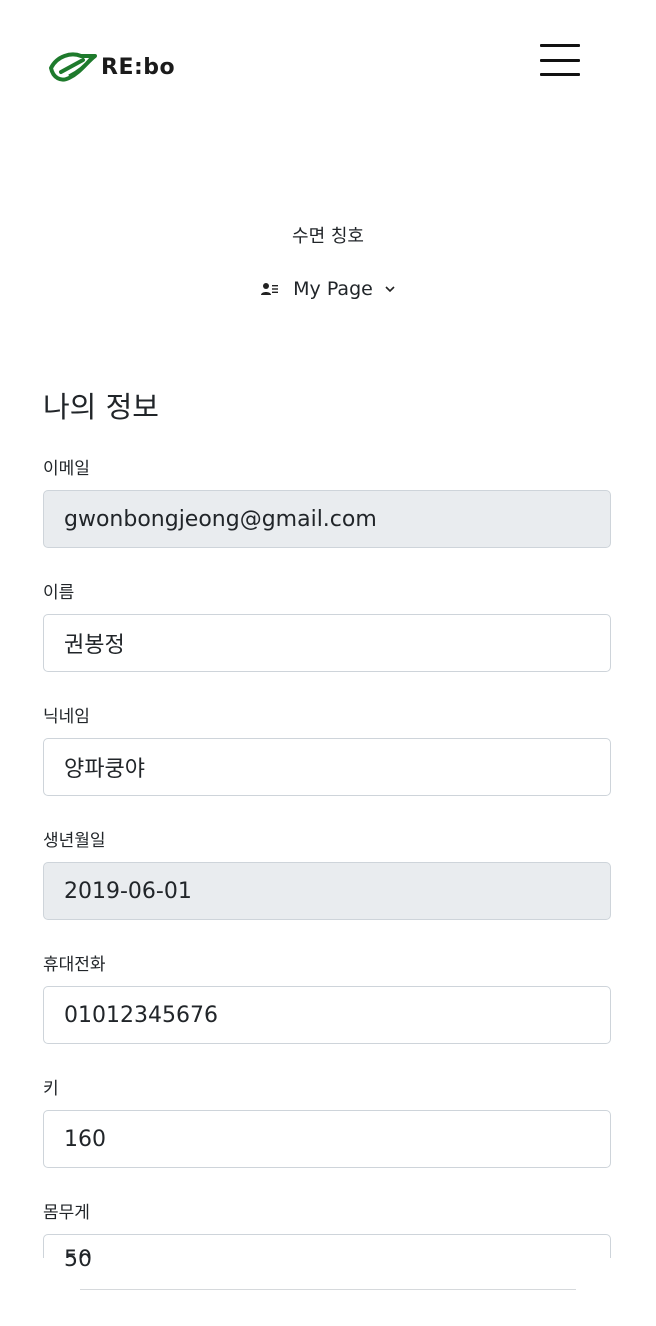 This screenshot has height=1326, width=656. What do you see at coordinates (78, 1259) in the screenshot?
I see `weight-value-text: 50` at bounding box center [78, 1259].